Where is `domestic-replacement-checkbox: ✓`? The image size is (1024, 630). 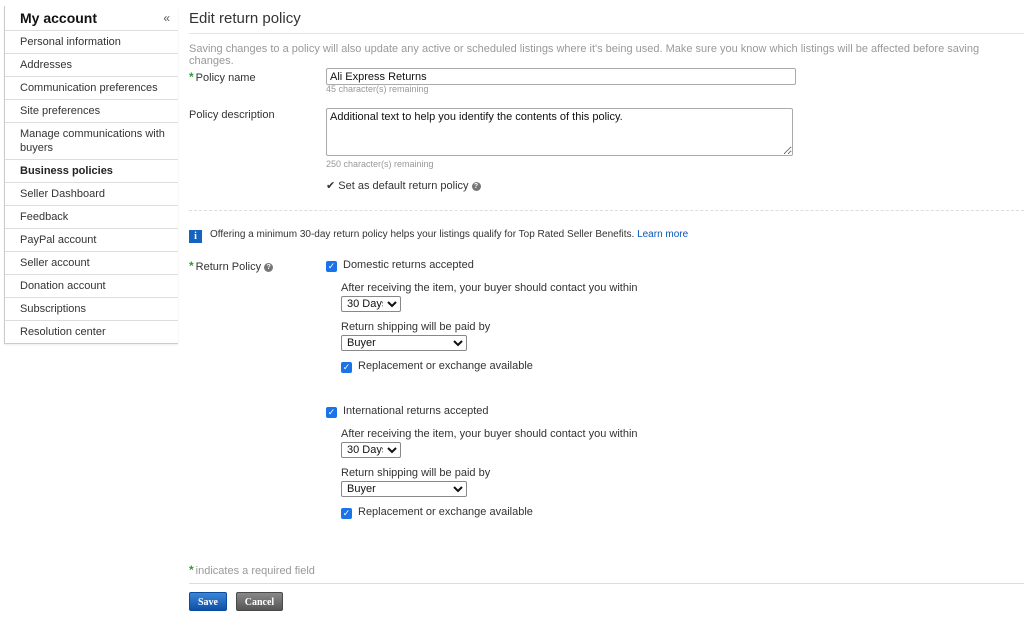 domestic-replacement-checkbox: ✓ is located at coordinates (346, 367).